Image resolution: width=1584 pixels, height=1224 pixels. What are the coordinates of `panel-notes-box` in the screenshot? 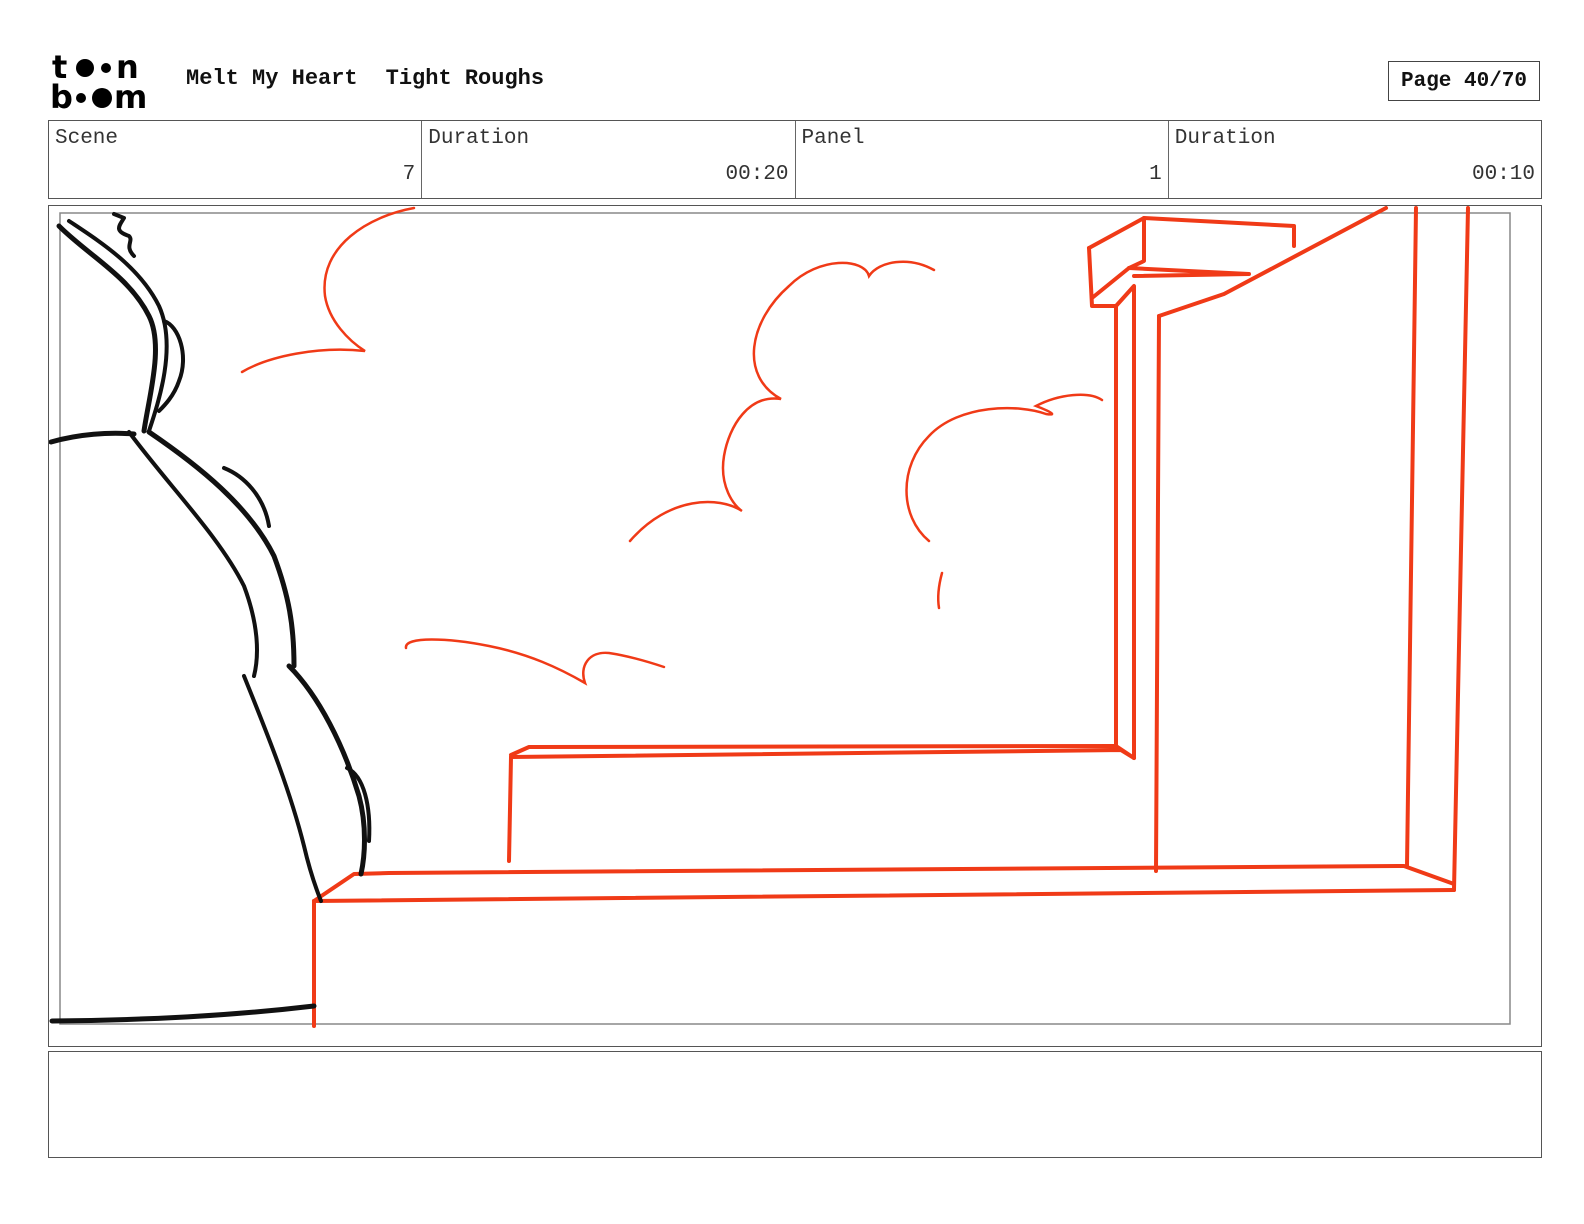 It's located at (795, 1104).